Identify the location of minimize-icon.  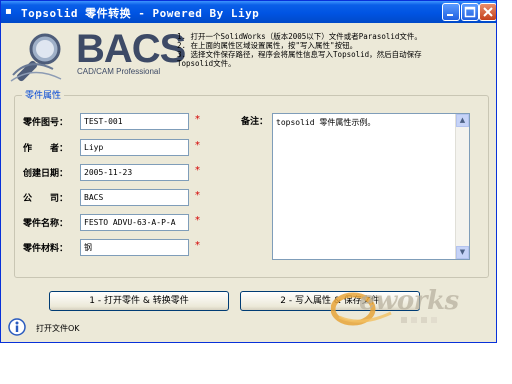
(450, 15).